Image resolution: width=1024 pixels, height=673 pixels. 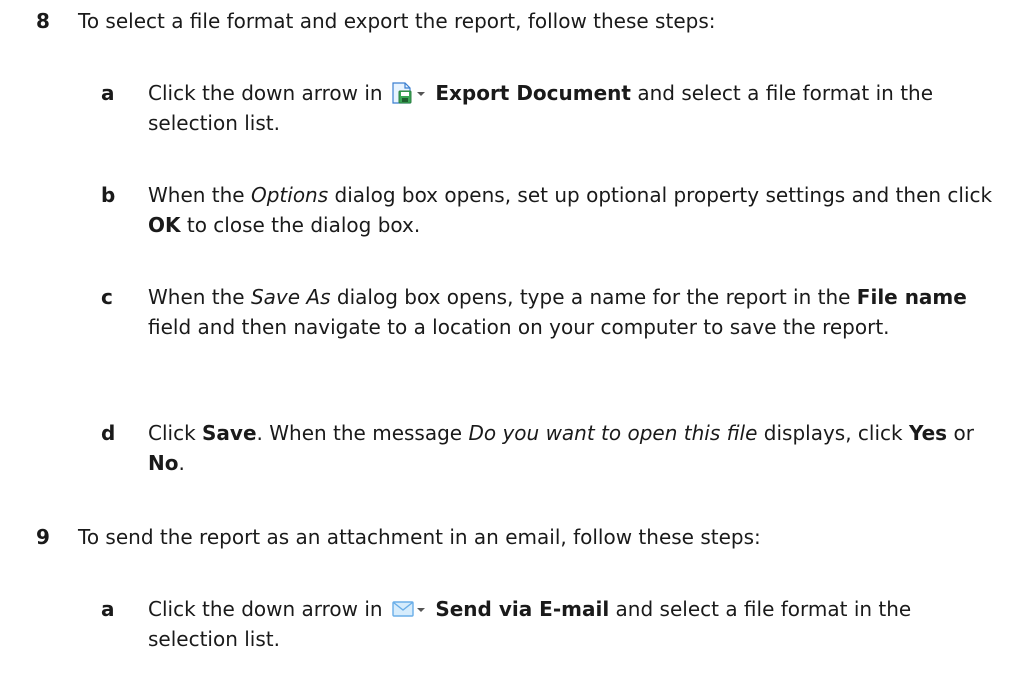 I want to click on substep-letter: c, so click(x=107, y=297).